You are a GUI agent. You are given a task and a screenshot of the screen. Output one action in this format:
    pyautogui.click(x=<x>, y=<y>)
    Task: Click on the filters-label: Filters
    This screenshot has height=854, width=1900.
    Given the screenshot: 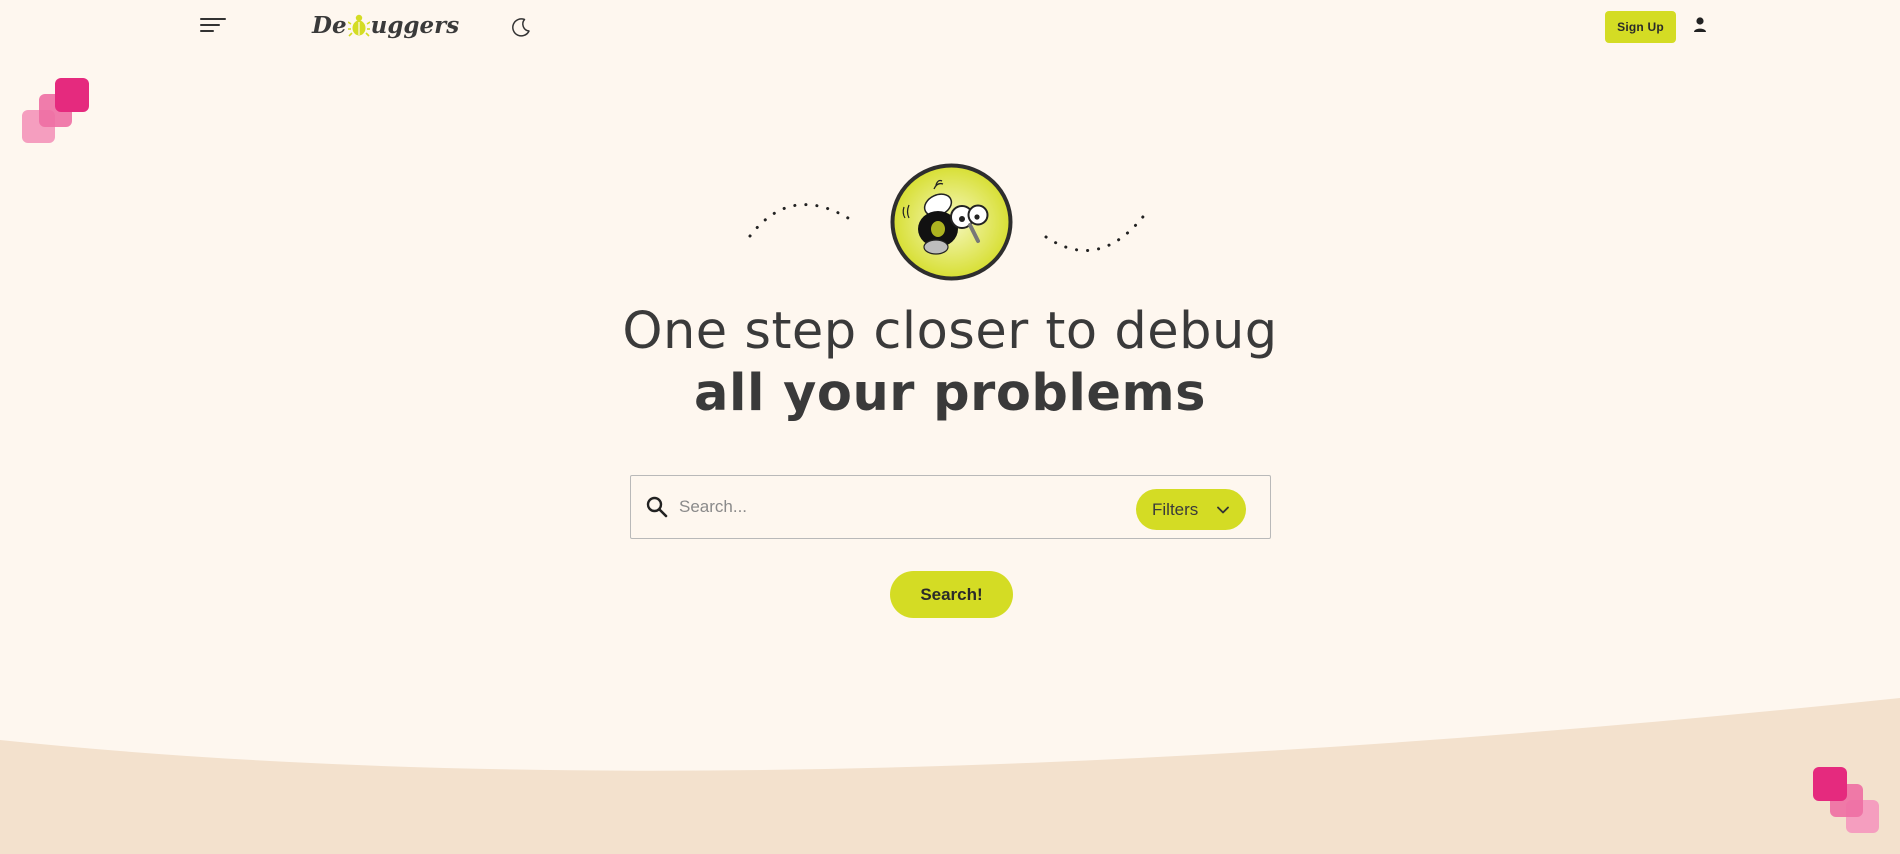 What is the action you would take?
    pyautogui.click(x=1175, y=509)
    